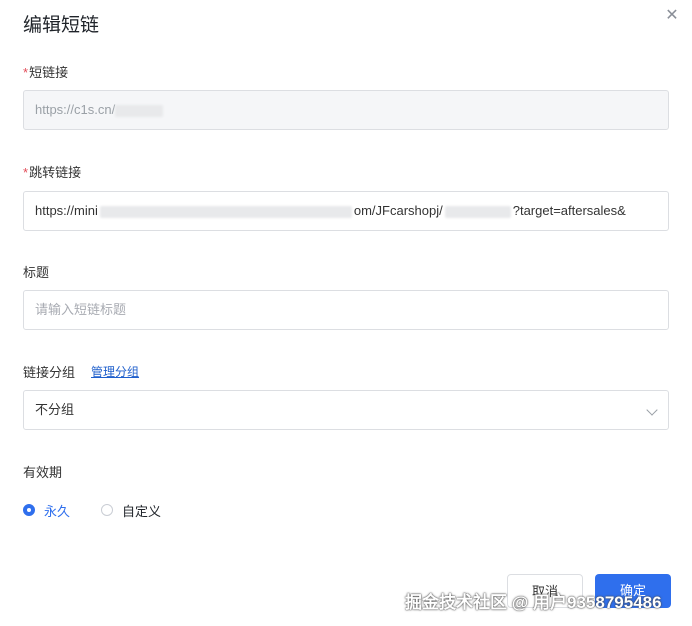 This screenshot has height=626, width=692. I want to click on radio-permanent: 永久, so click(46, 510).